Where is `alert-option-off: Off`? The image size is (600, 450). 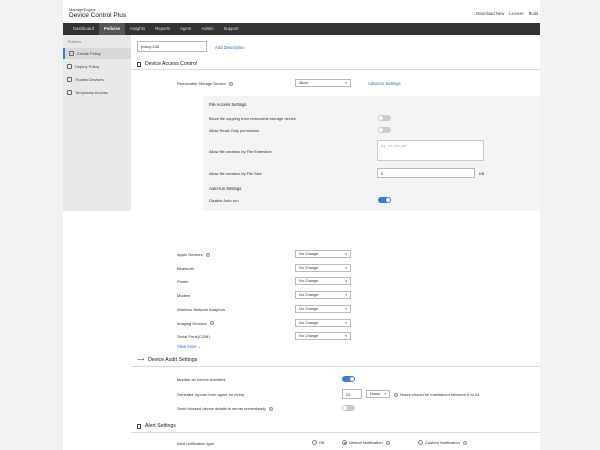 alert-option-off: Off is located at coordinates (318, 442).